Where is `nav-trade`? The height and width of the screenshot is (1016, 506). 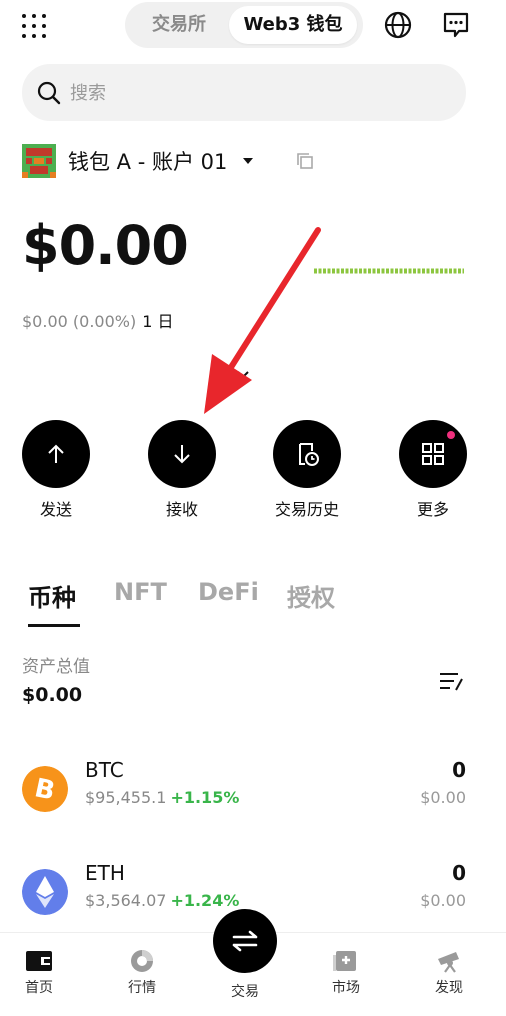 nav-trade is located at coordinates (245, 941).